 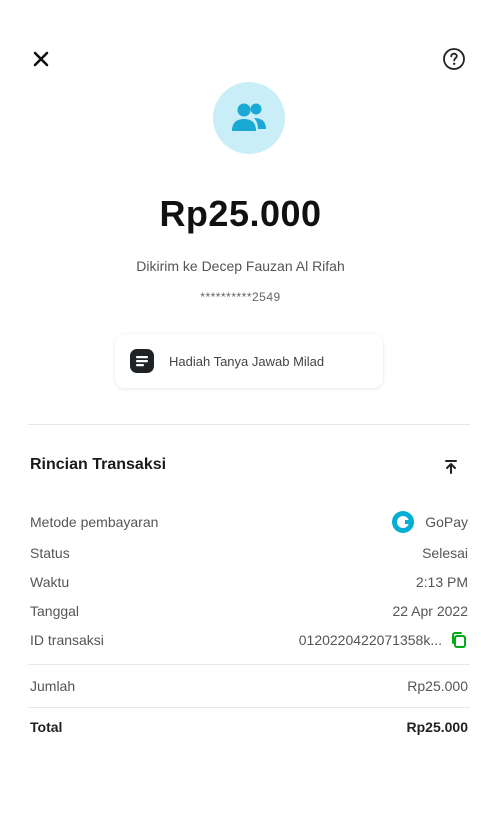 I want to click on detail-label: ID transaksi, so click(x=67, y=640).